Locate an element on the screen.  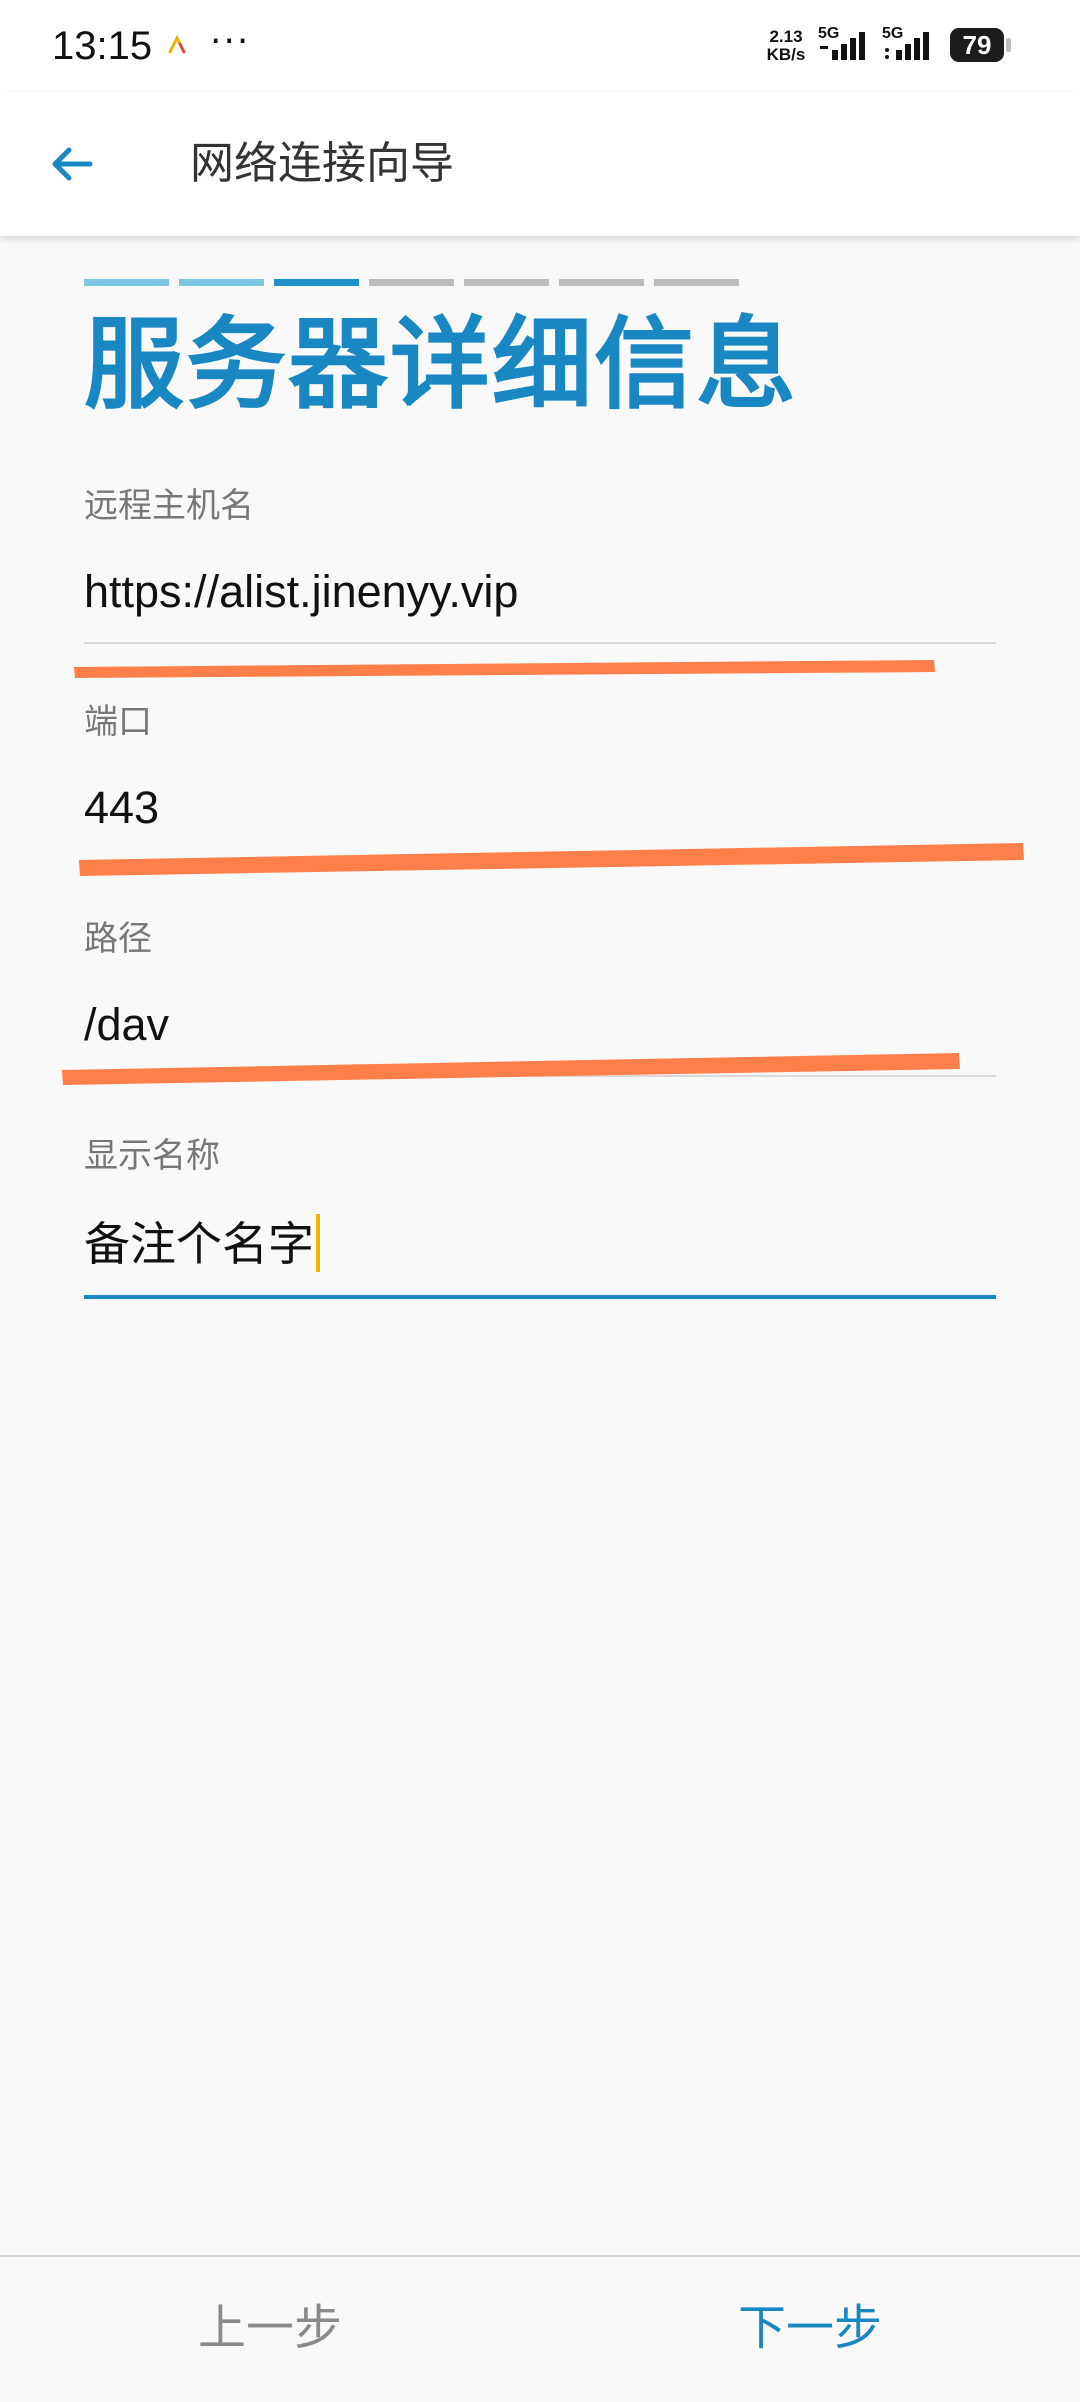
battery-icon: 79 is located at coordinates (981, 46).